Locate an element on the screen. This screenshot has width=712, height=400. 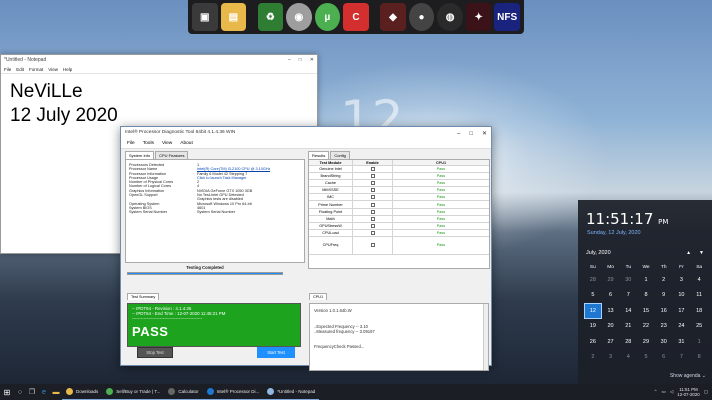
notepad-text-area: NeViLLe 12 July 2020 is located at coordinates (159, 104).